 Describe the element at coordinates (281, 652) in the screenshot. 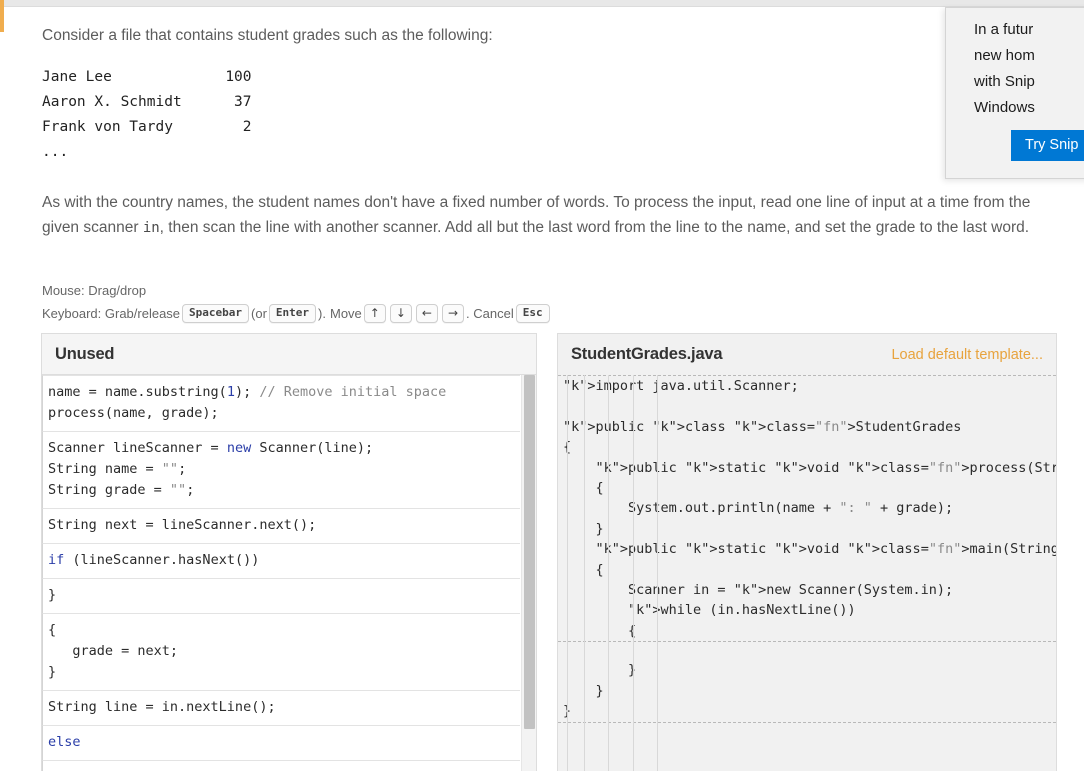

I see `unused-tile: { grade = next; }` at that location.